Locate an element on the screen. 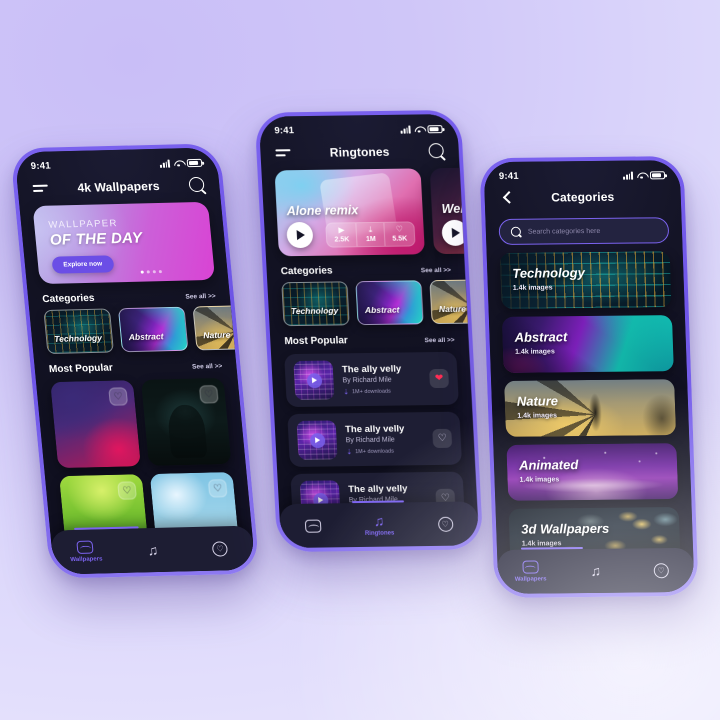 Image resolution: width=720 pixels, height=720 pixels. app-bar: Categories is located at coordinates (582, 196).